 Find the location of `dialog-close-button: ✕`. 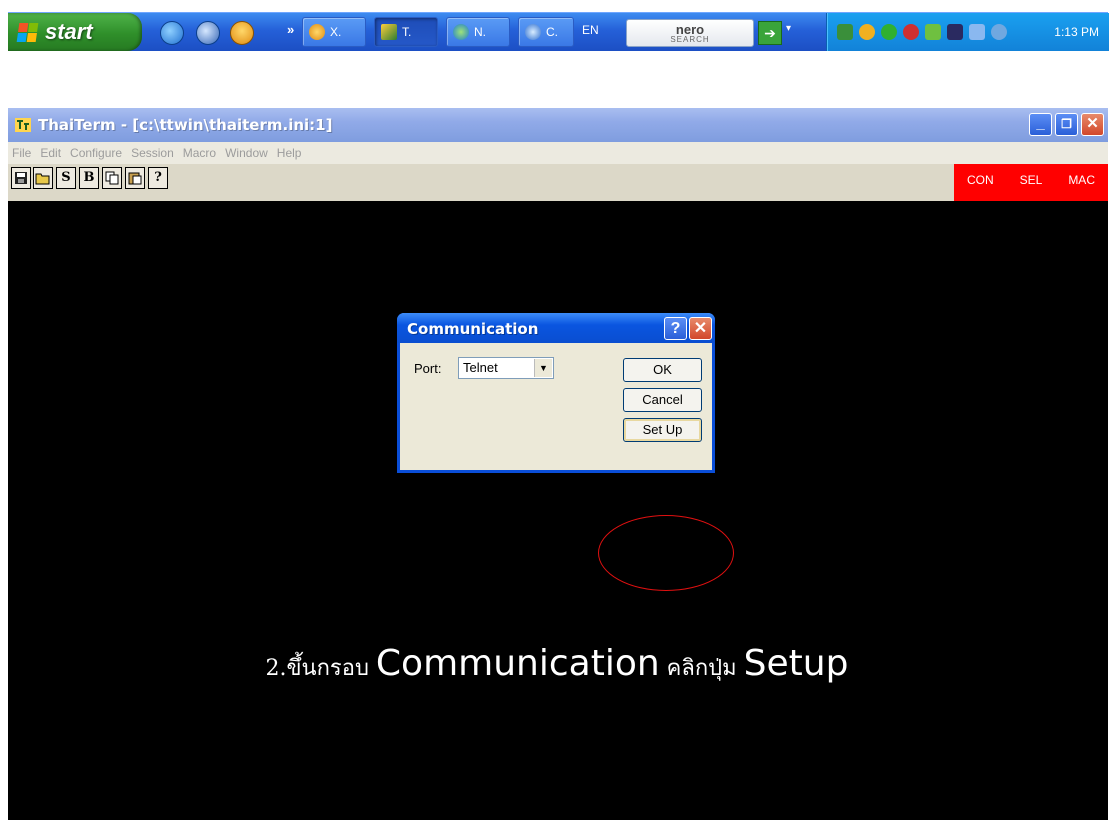

dialog-close-button: ✕ is located at coordinates (700, 328).